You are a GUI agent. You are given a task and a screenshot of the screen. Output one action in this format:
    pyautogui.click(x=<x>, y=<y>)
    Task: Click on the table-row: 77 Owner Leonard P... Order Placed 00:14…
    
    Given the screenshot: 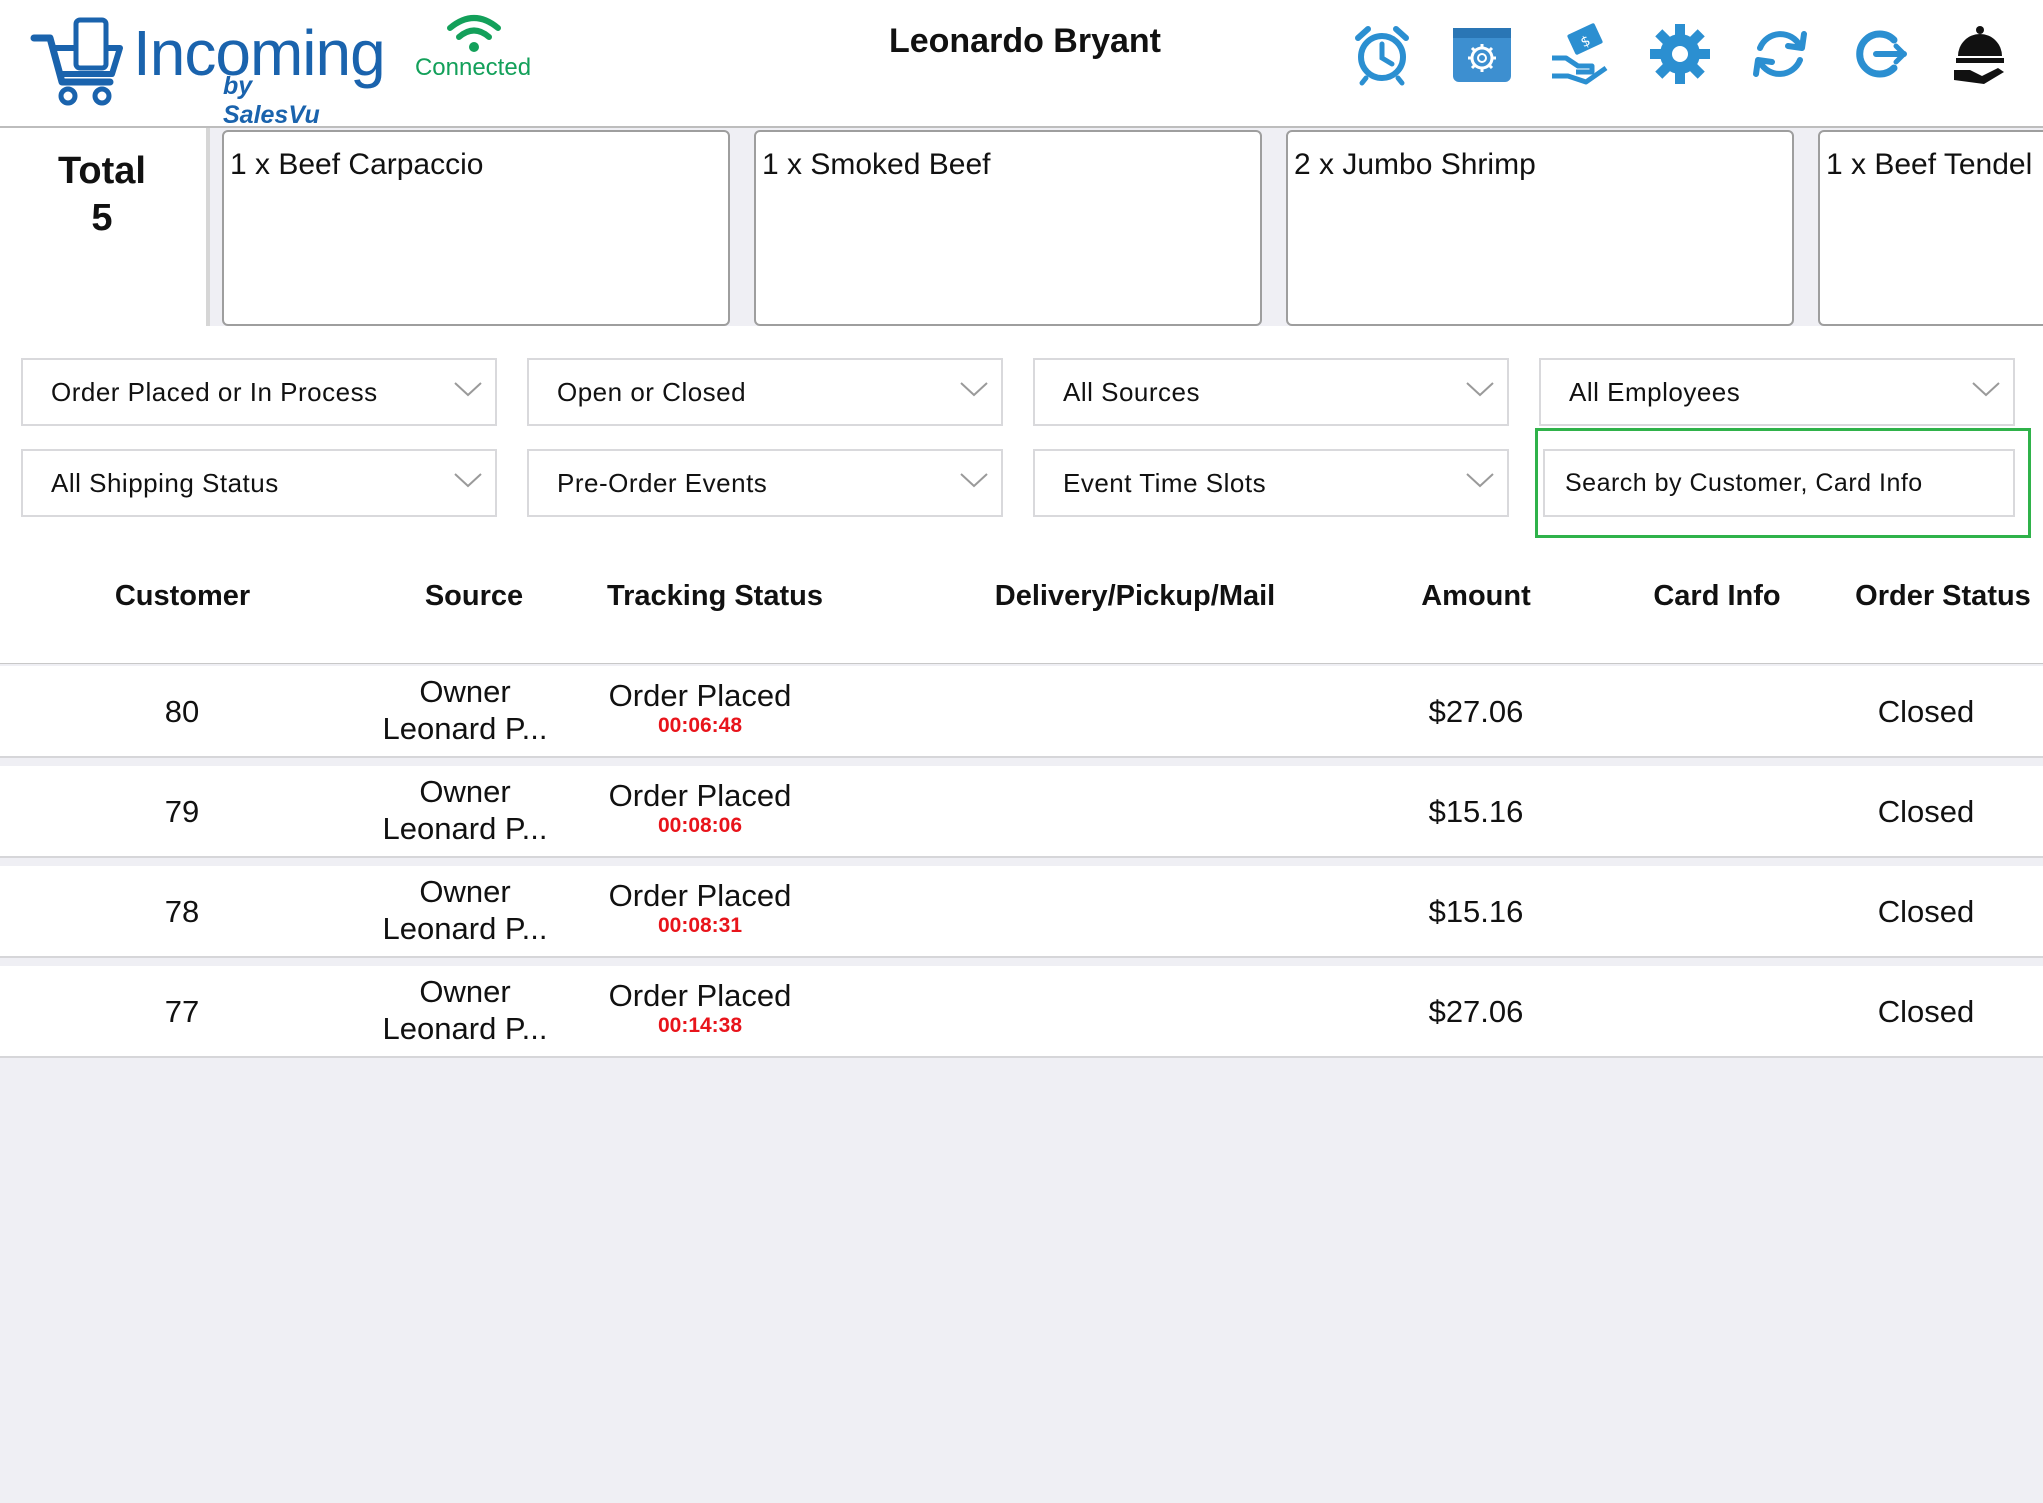 What is the action you would take?
    pyautogui.click(x=1021, y=1012)
    